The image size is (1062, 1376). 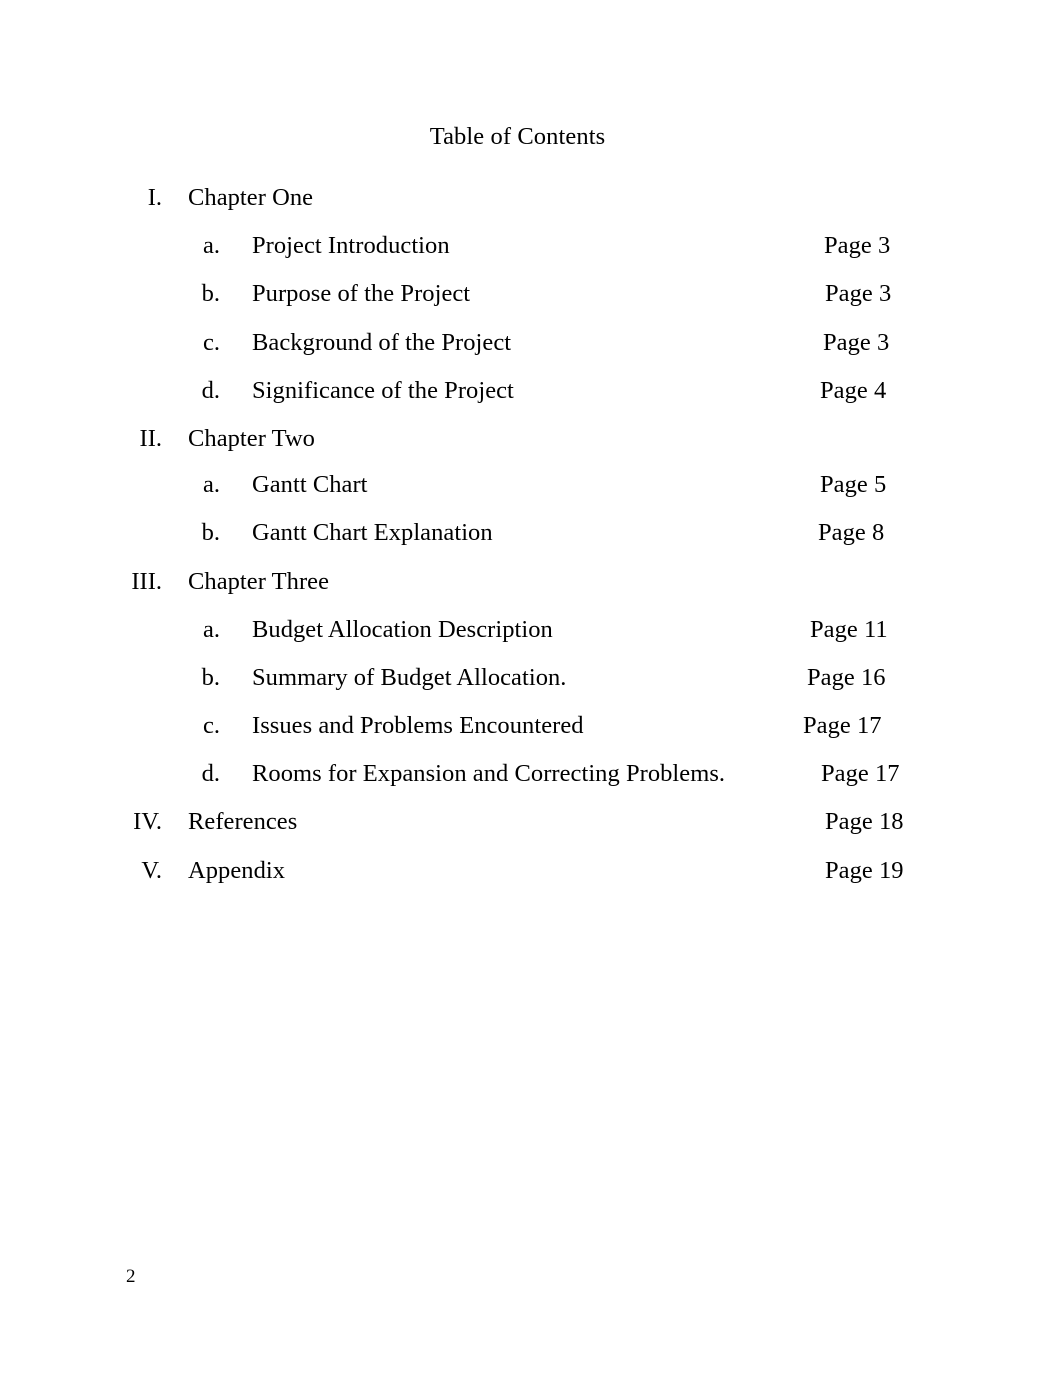 I want to click on toc-entry-label: Gantt Chart, so click(x=310, y=485).